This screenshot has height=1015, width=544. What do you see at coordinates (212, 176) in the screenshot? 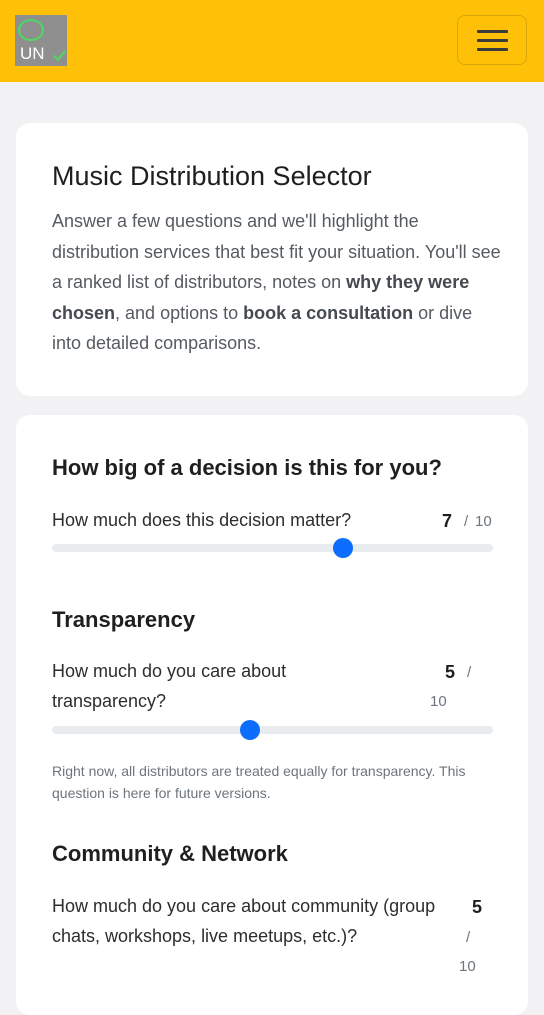
I see `page-title: Music Distribution Selector` at bounding box center [212, 176].